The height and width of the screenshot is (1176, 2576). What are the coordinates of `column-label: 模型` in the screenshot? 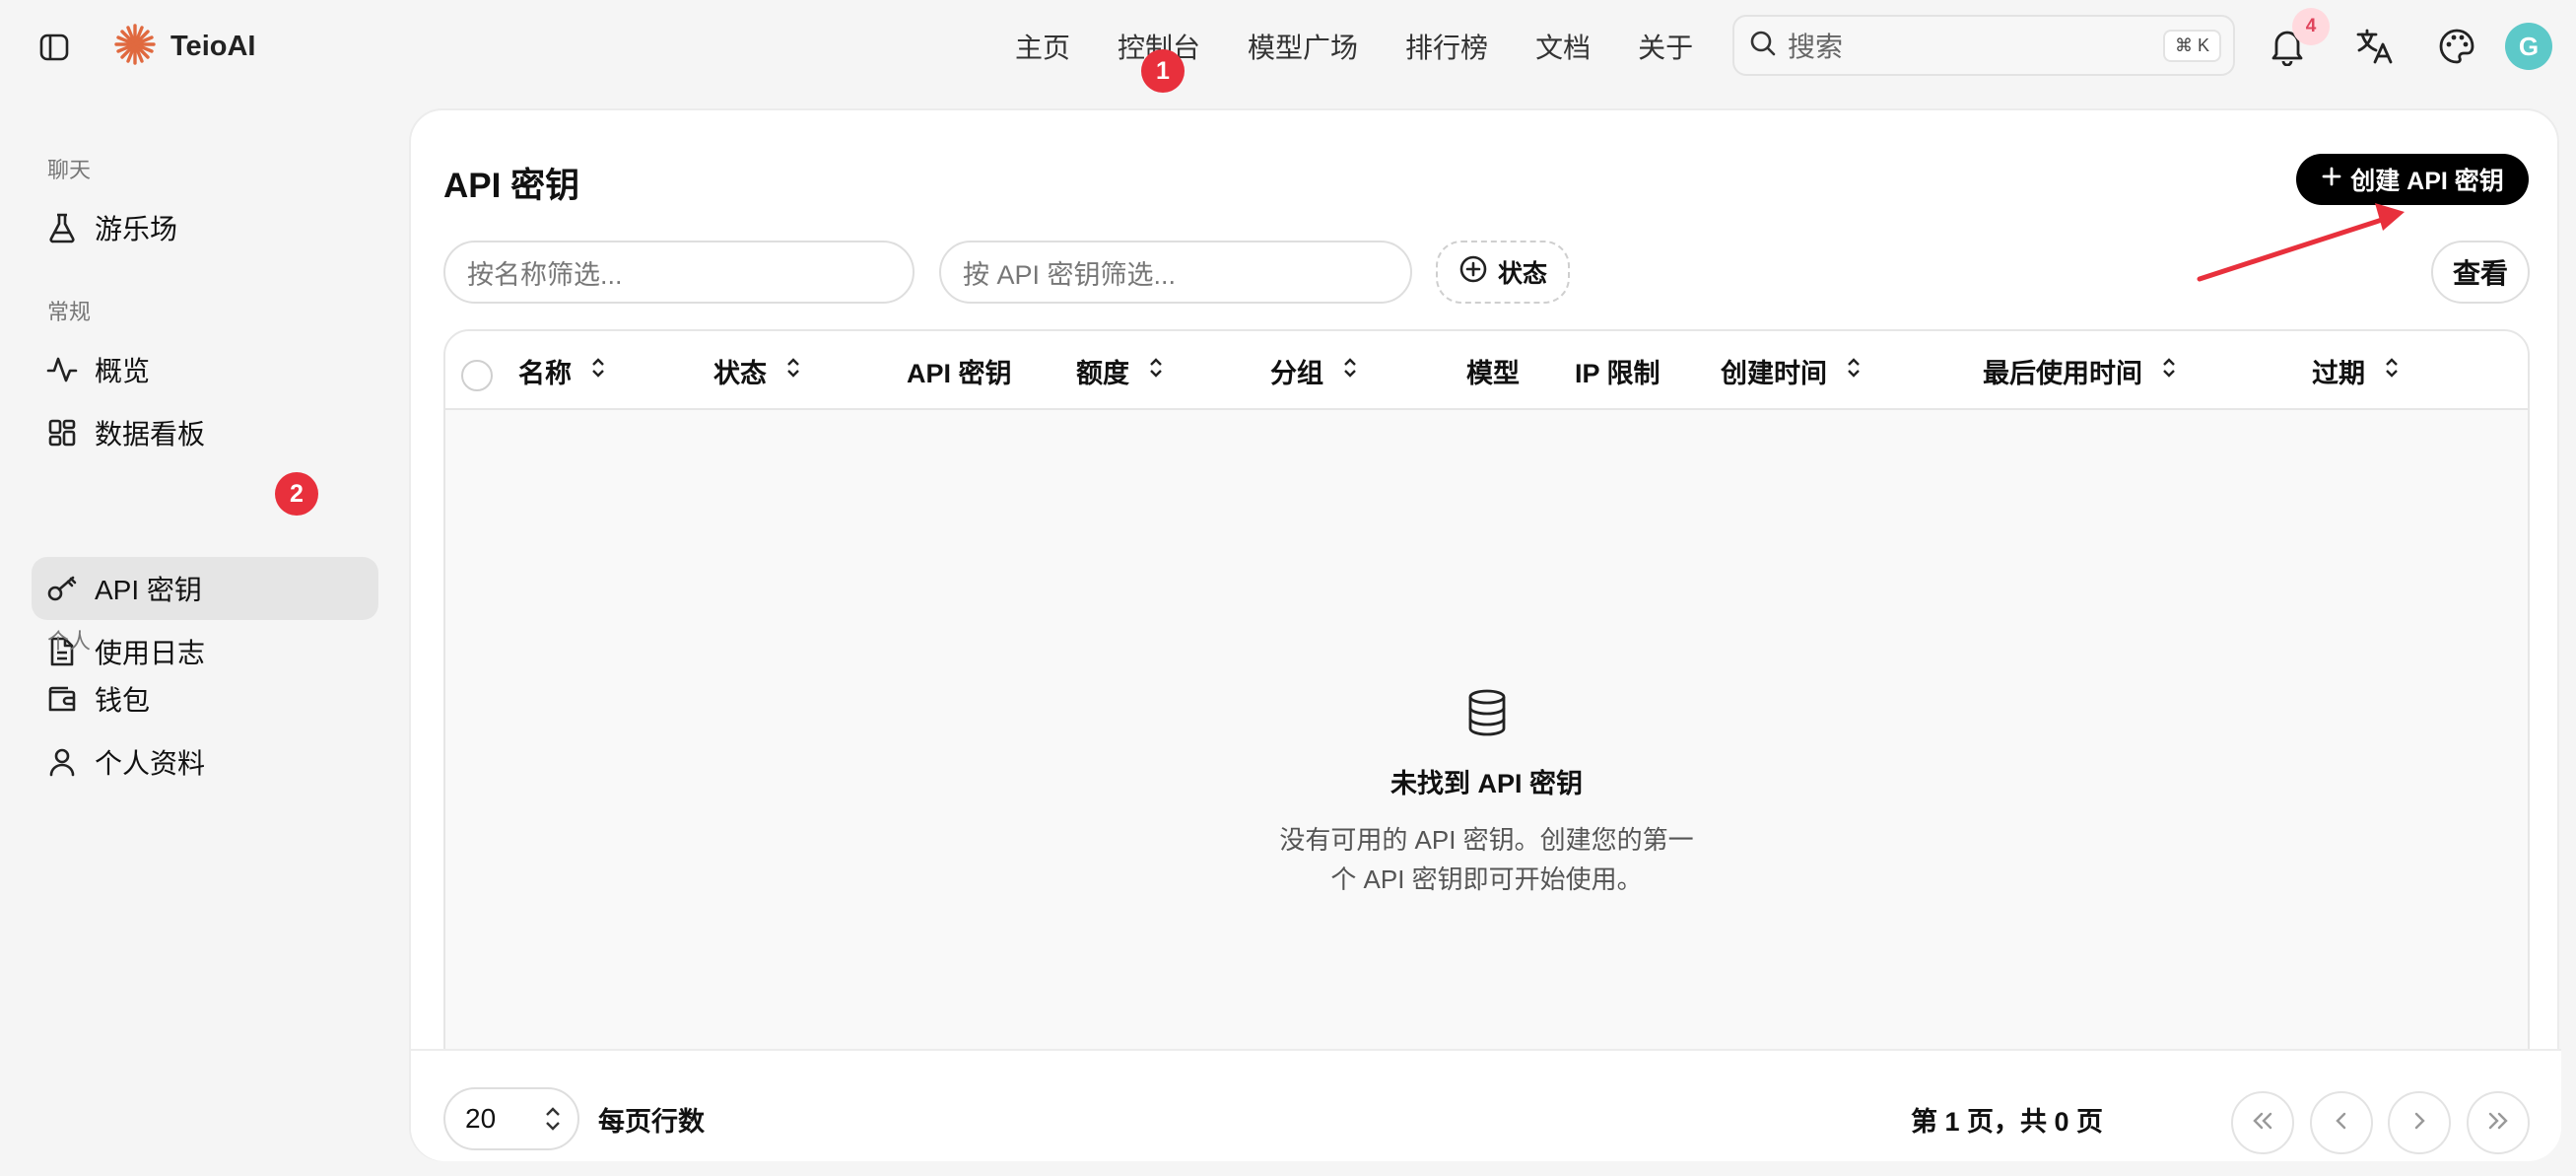 It's located at (1493, 373).